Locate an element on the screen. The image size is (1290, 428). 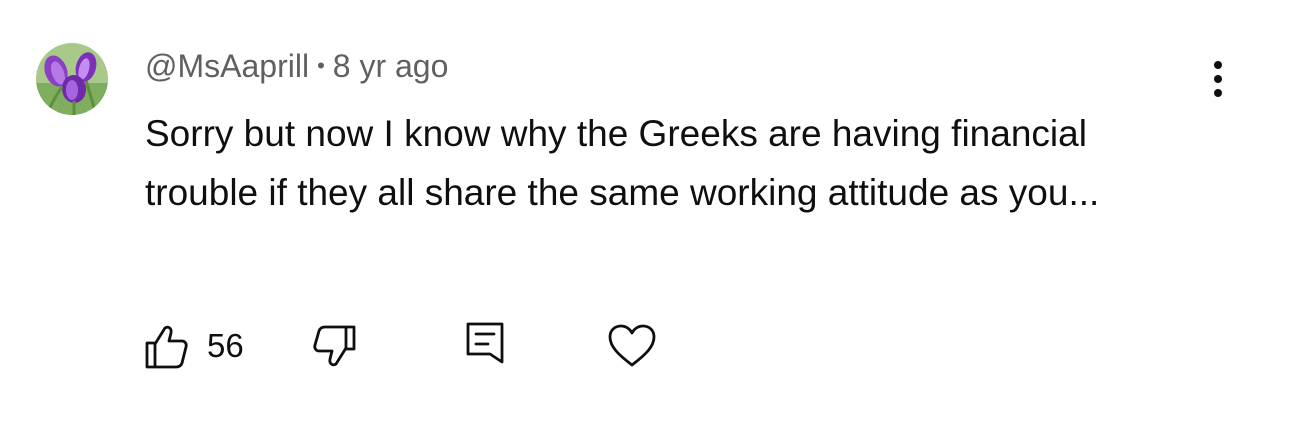
dislike-button is located at coordinates (335, 346).